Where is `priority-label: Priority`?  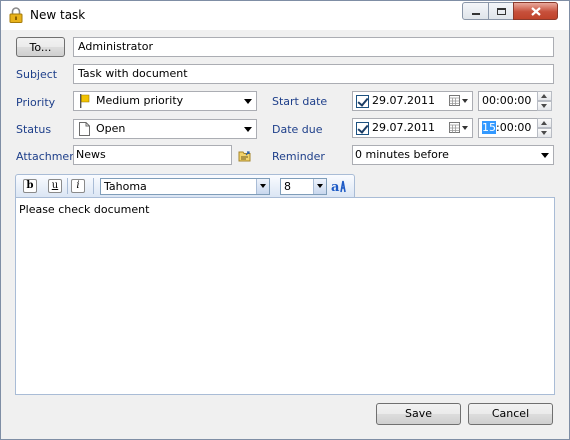
priority-label: Priority is located at coordinates (36, 102).